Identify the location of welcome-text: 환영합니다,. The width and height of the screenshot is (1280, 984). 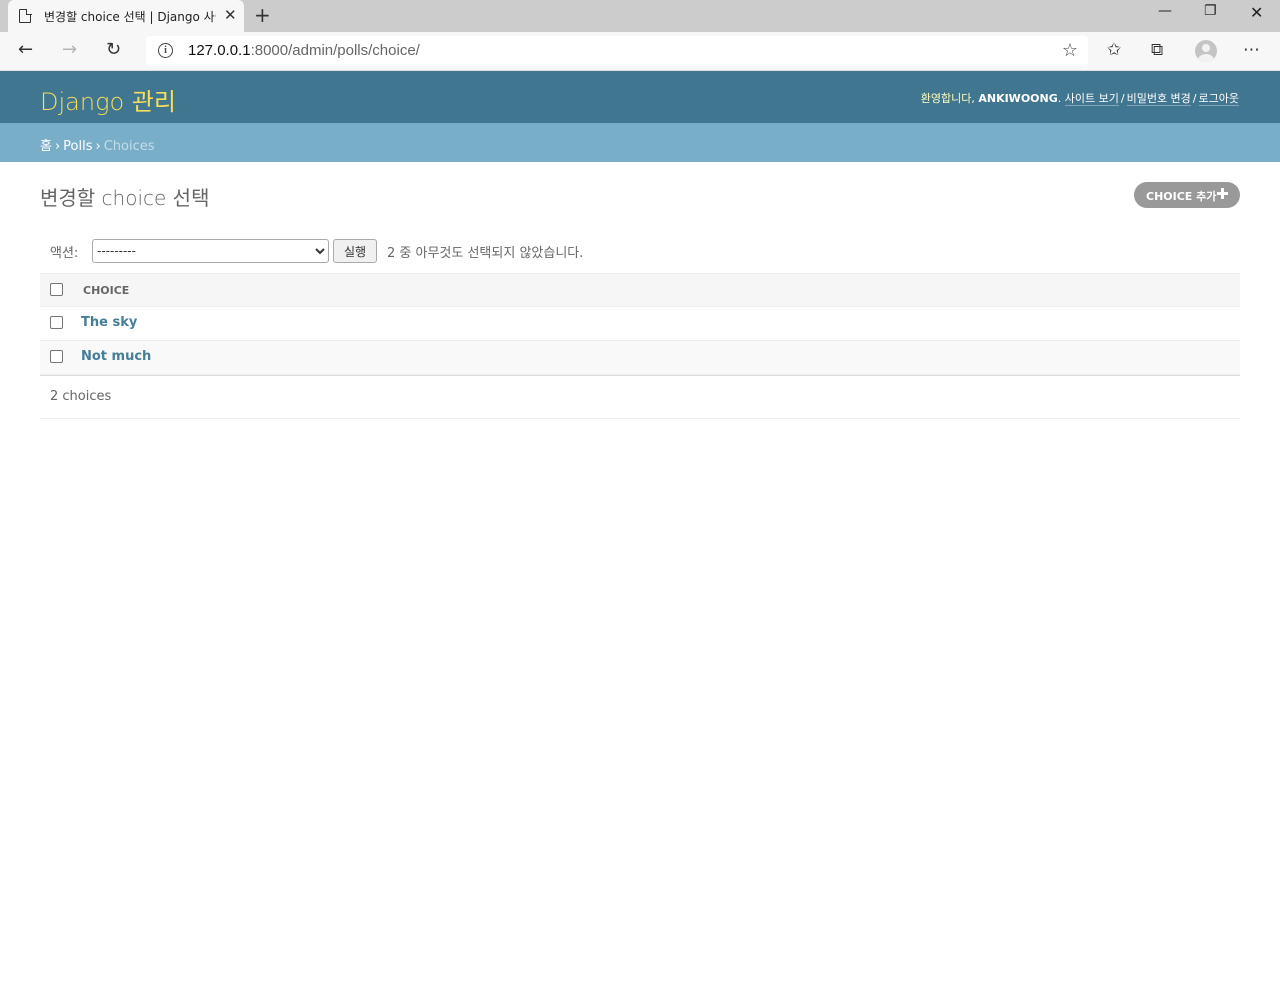
(947, 98).